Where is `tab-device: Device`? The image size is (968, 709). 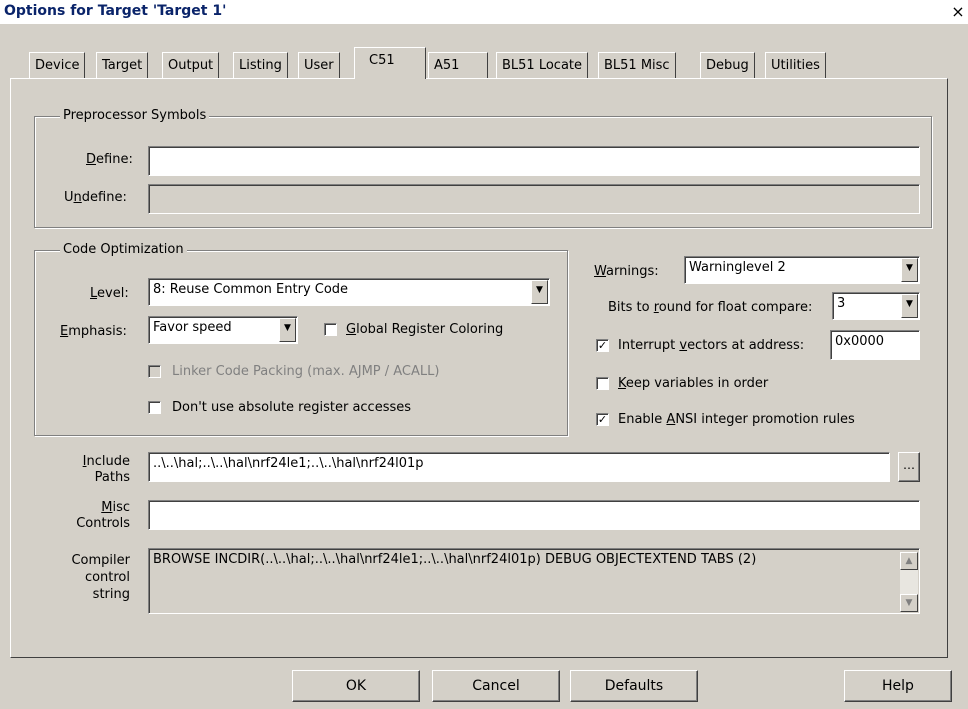 tab-device: Device is located at coordinates (57, 65).